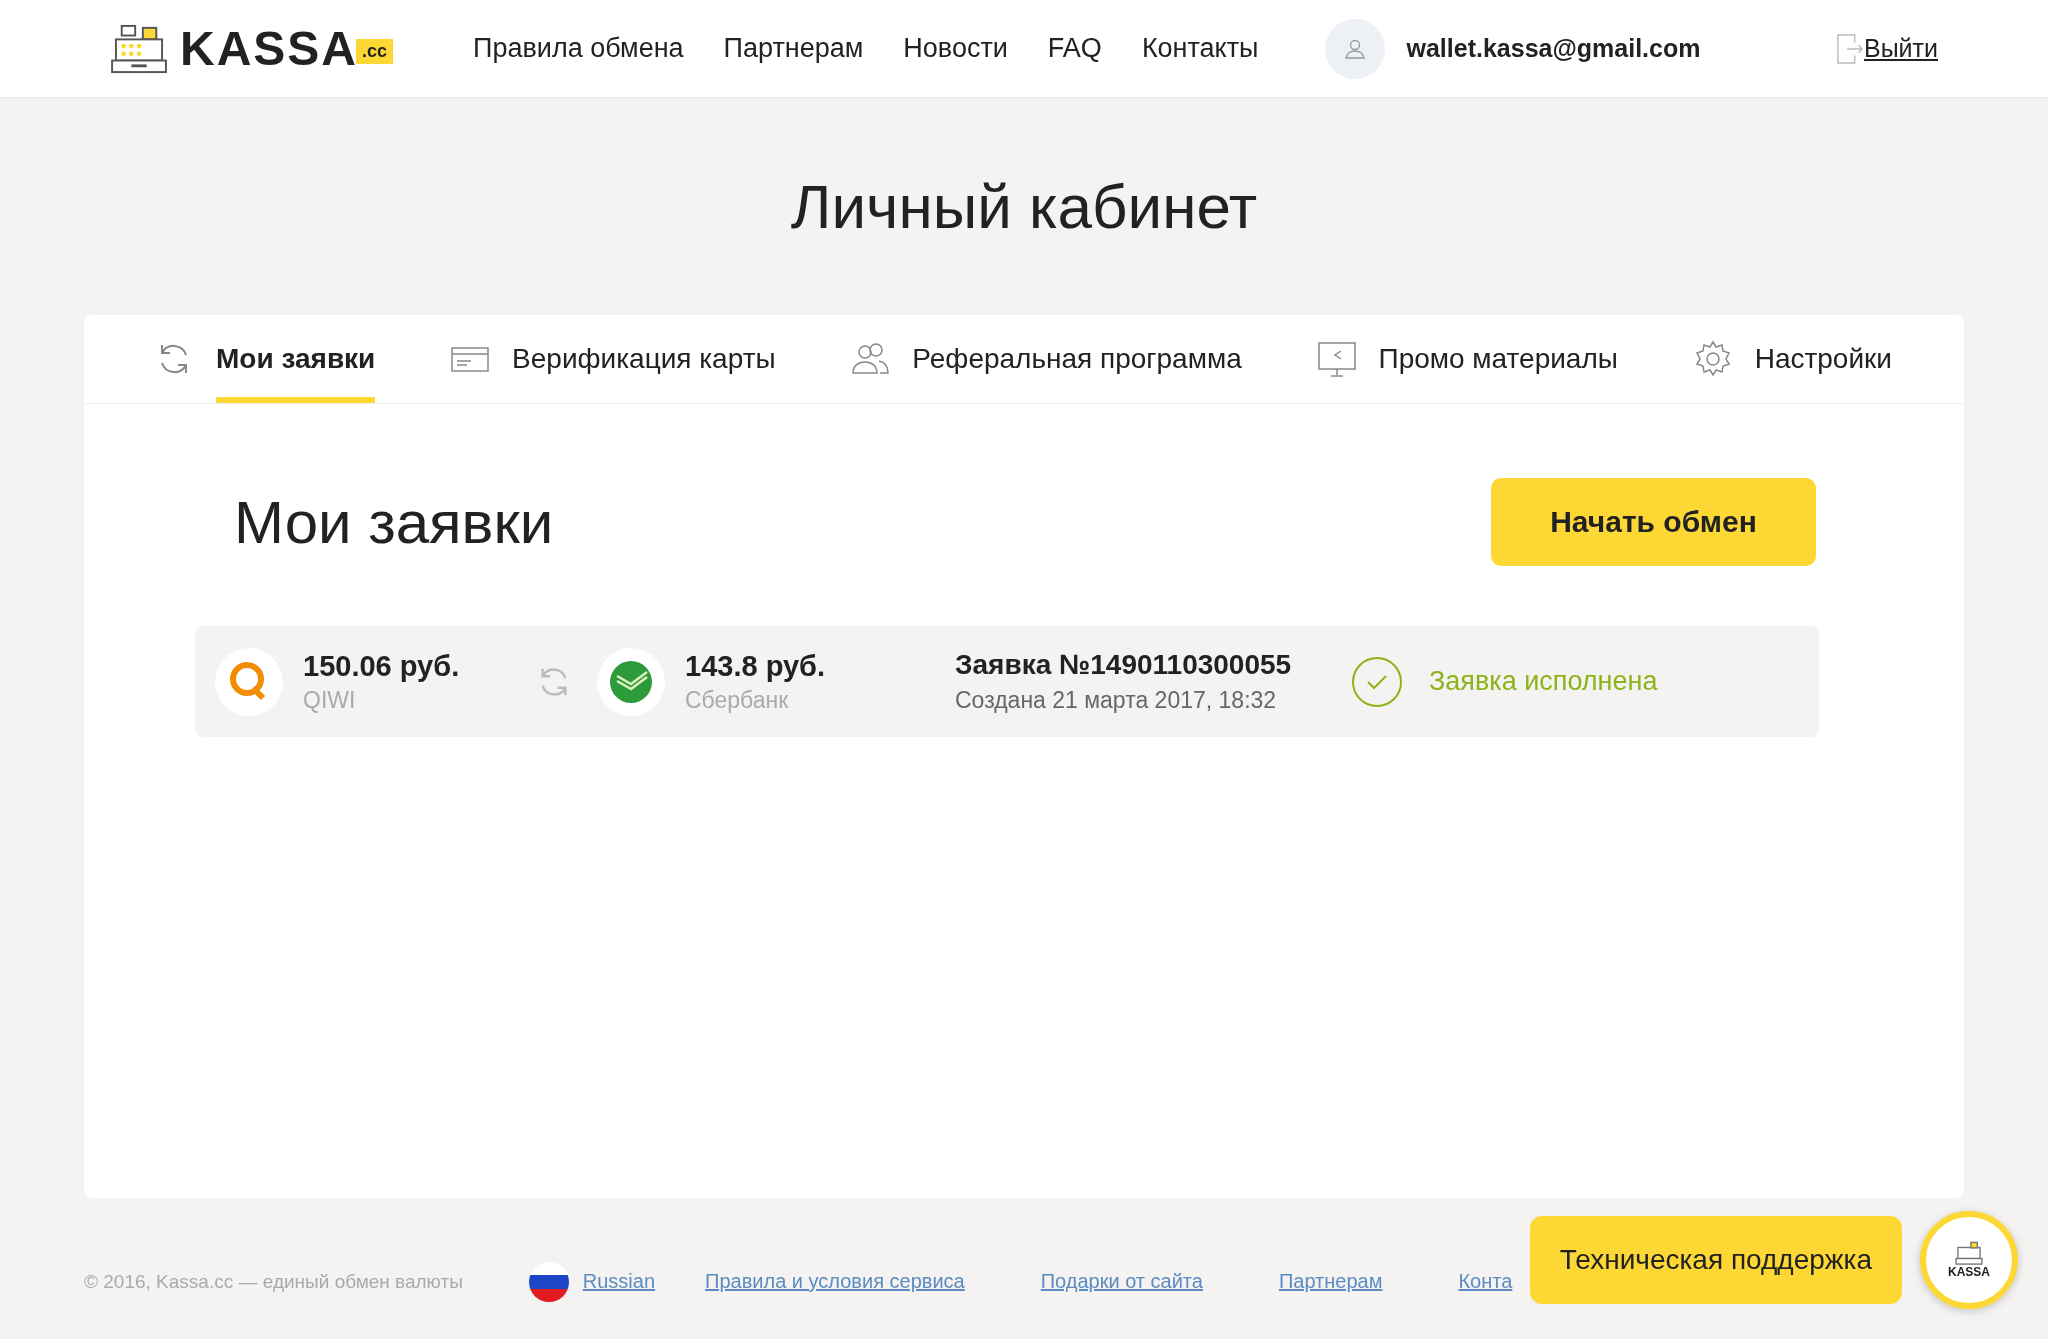 The image size is (2048, 1339). Describe the element at coordinates (737, 700) in the screenshot. I see `currency-text: Сбербанк` at that location.